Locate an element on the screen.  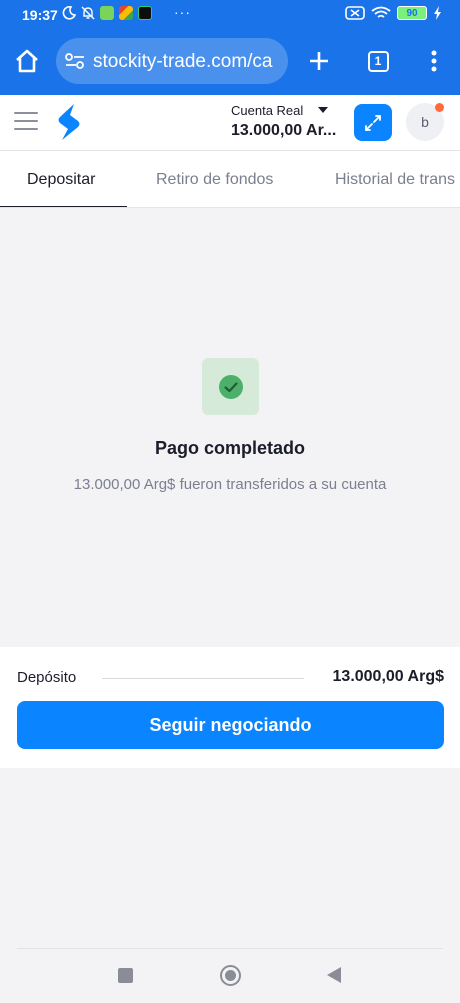
divider-line is located at coordinates (203, 678).